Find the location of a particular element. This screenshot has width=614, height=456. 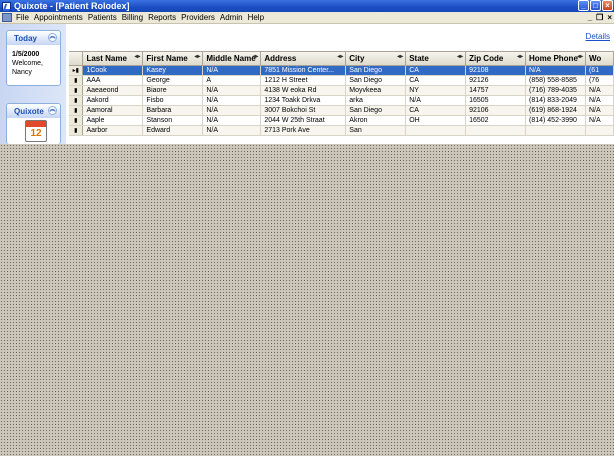

window-controls: _ □ × is located at coordinates (595, 5).